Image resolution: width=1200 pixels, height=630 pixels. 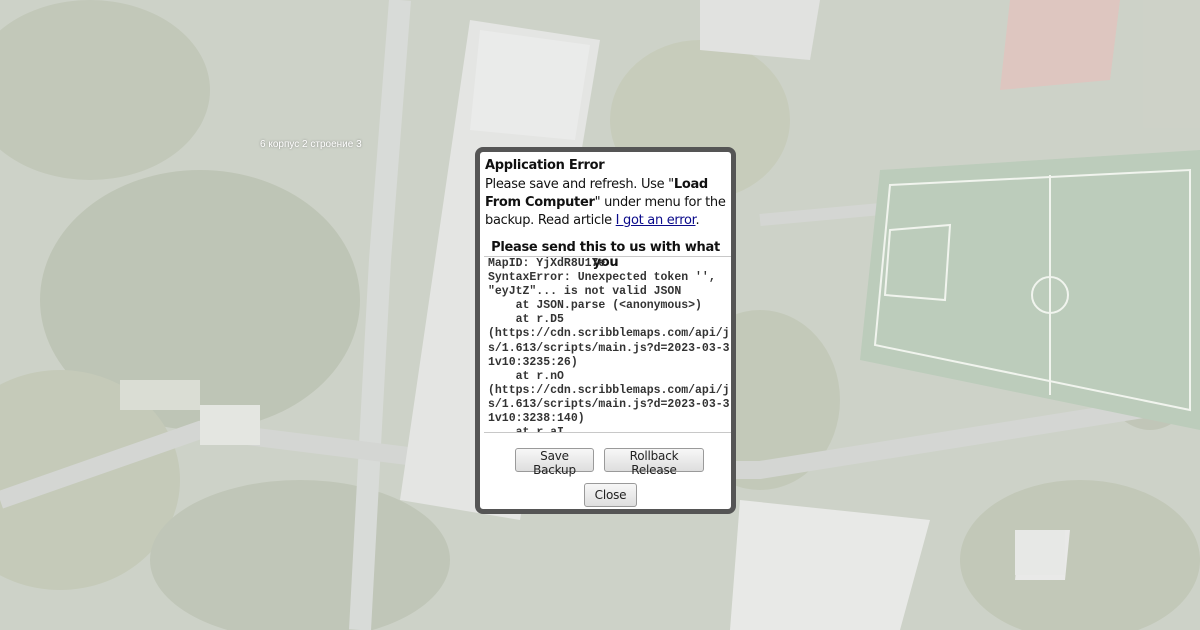 I want to click on message-text-end: ., so click(x=697, y=220).